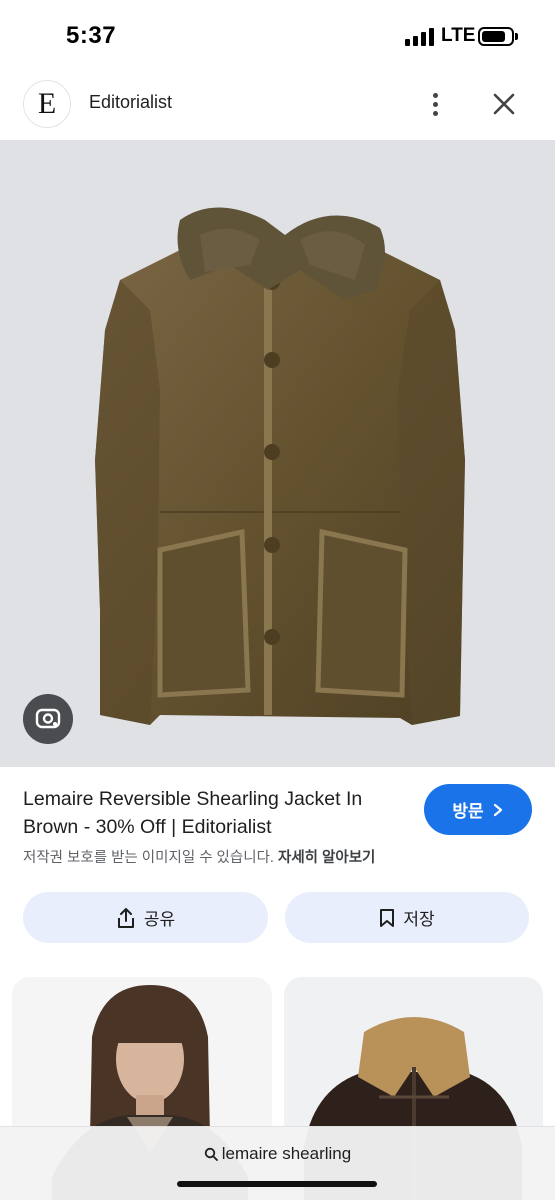 The image size is (555, 1200). Describe the element at coordinates (468, 811) in the screenshot. I see `visit-label: 방문` at that location.